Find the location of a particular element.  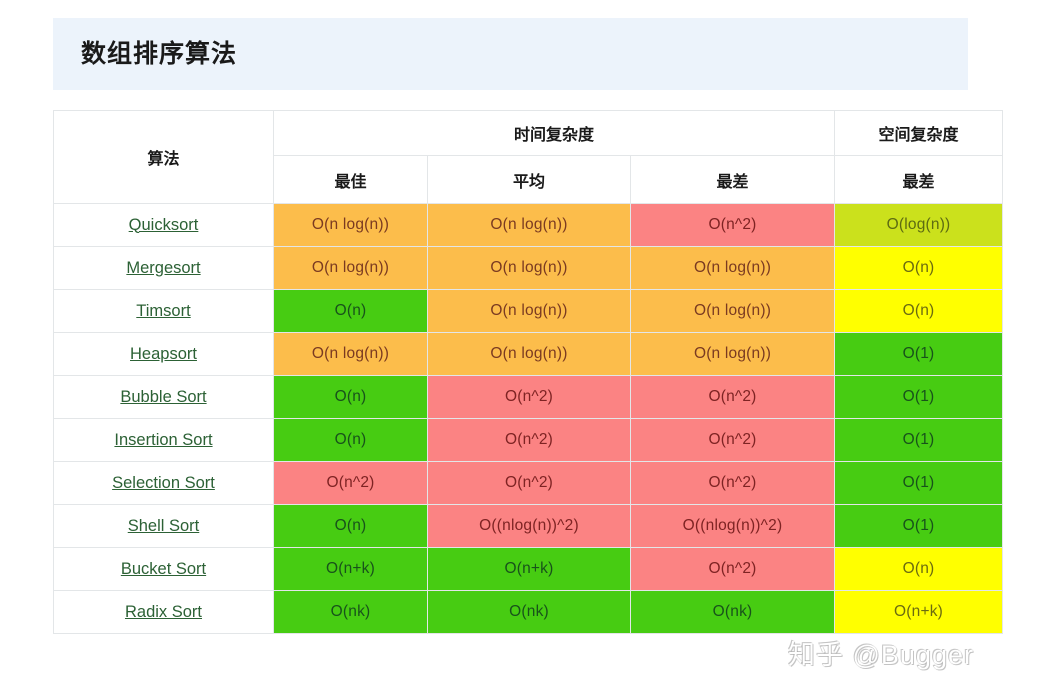

table-head: 算法 时间复杂度 空间复杂度 最佳 平均 最差 最差 is located at coordinates (528, 157).